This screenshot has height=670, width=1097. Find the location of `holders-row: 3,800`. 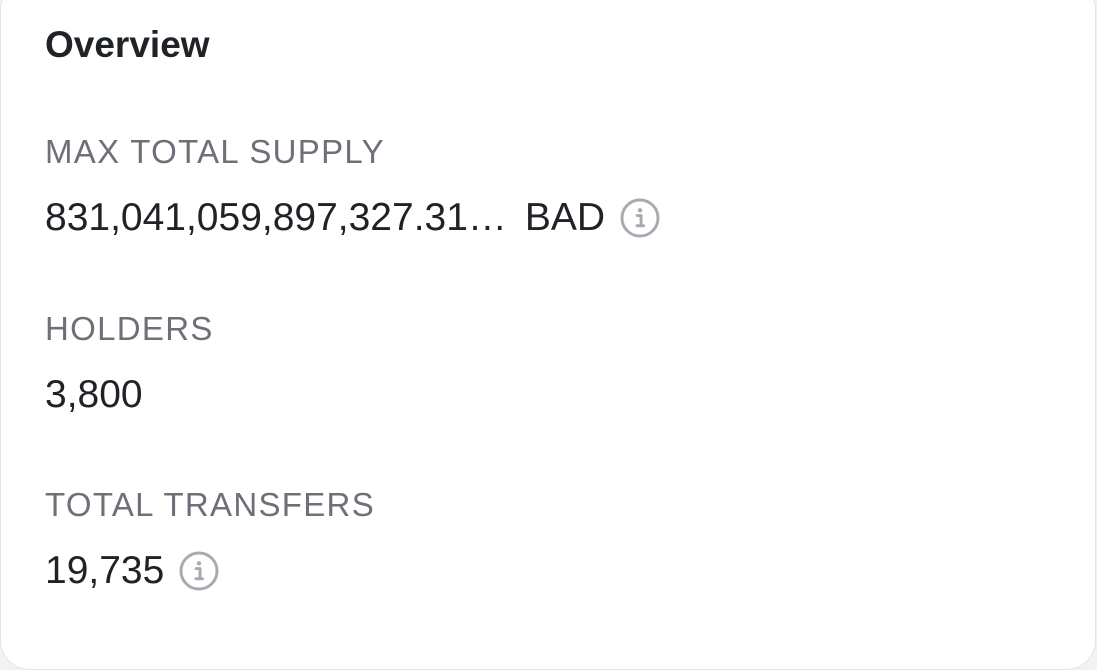

holders-row: 3,800 is located at coordinates (129, 395).